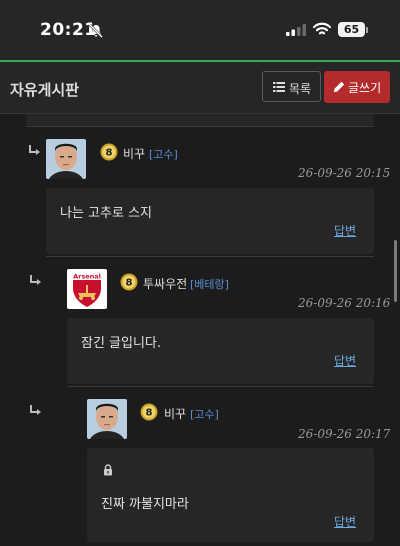  What do you see at coordinates (209, 284) in the screenshot?
I see `comment-grade: [베테랑]` at bounding box center [209, 284].